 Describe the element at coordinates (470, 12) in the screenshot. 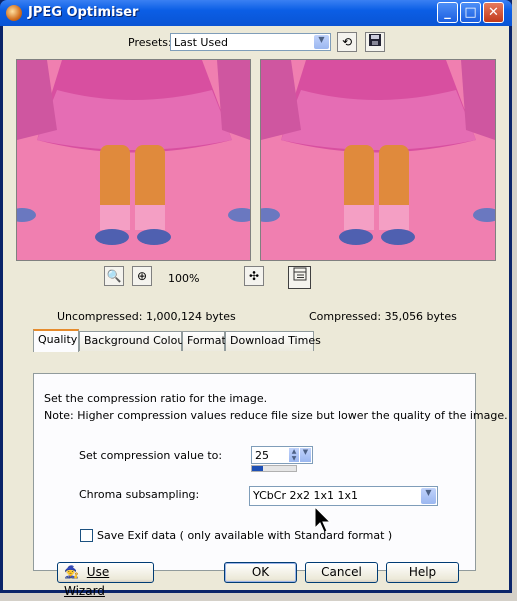

I see `maximize-button: □` at that location.